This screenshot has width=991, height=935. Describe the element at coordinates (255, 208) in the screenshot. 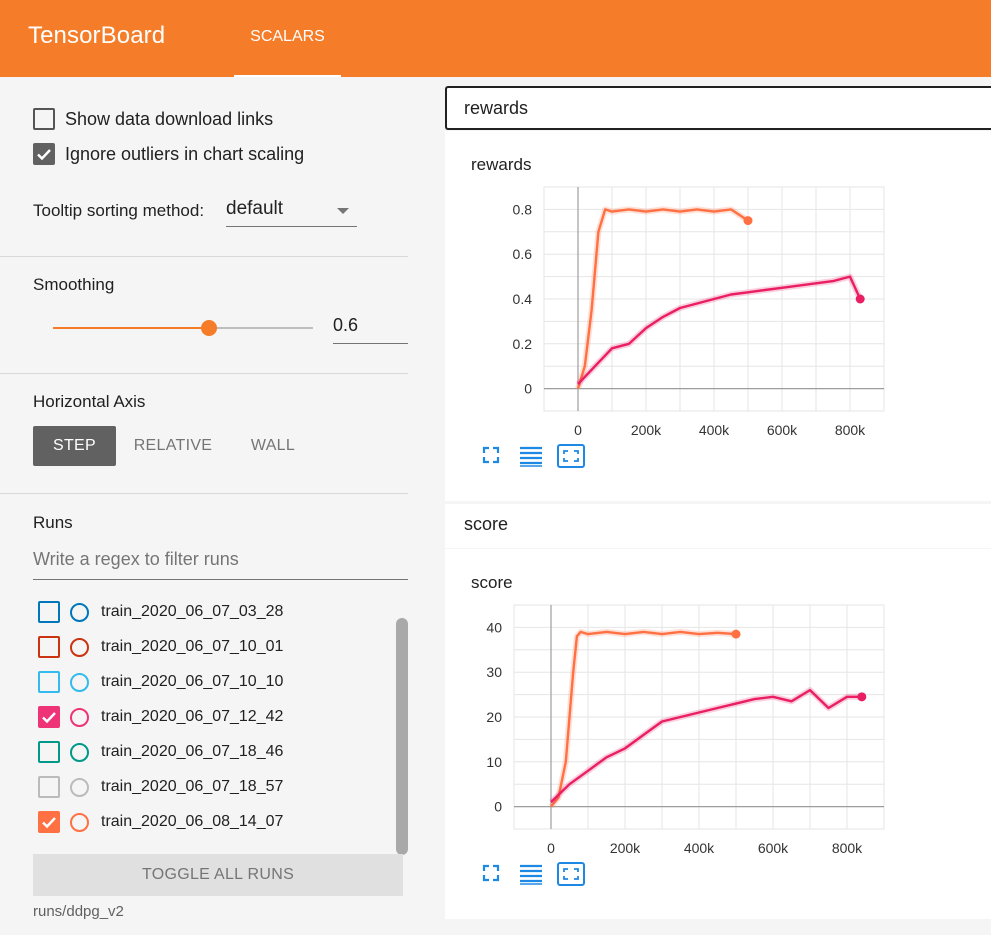

I see `select-value: default` at that location.